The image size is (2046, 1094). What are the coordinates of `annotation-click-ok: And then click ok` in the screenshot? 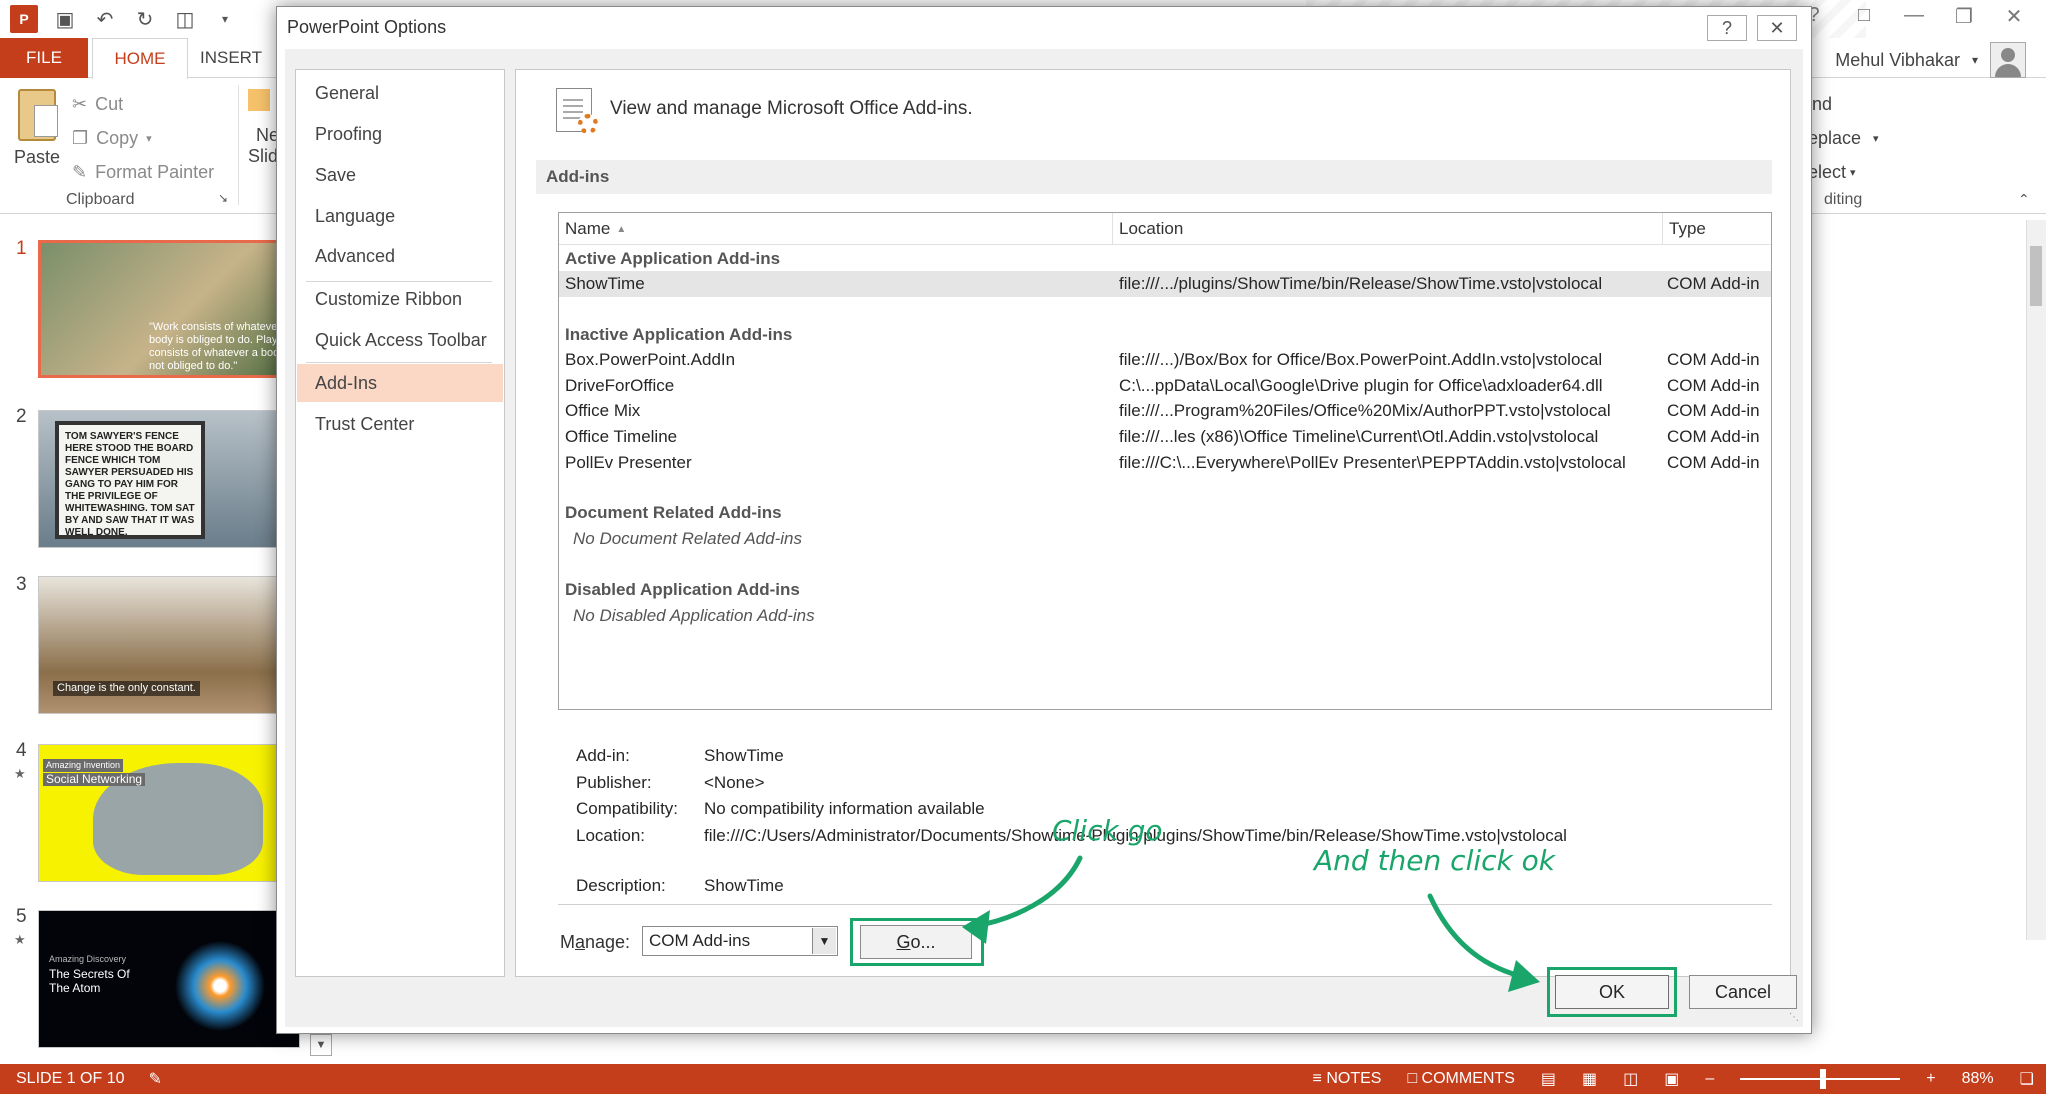 It's located at (1434, 860).